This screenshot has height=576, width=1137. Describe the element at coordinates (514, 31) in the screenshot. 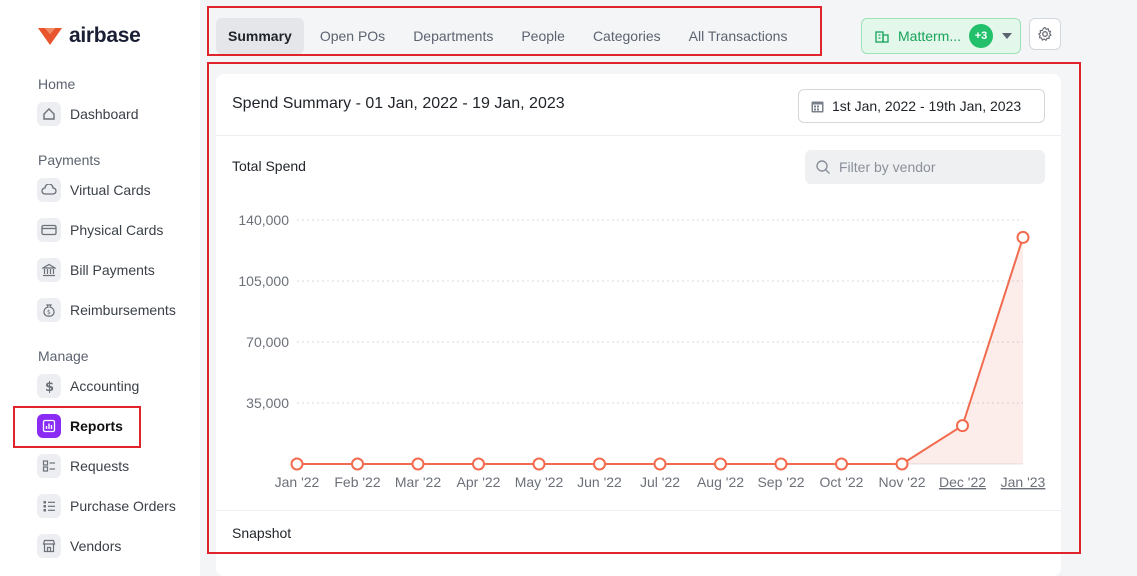

I see `highlight-box-tabs` at that location.